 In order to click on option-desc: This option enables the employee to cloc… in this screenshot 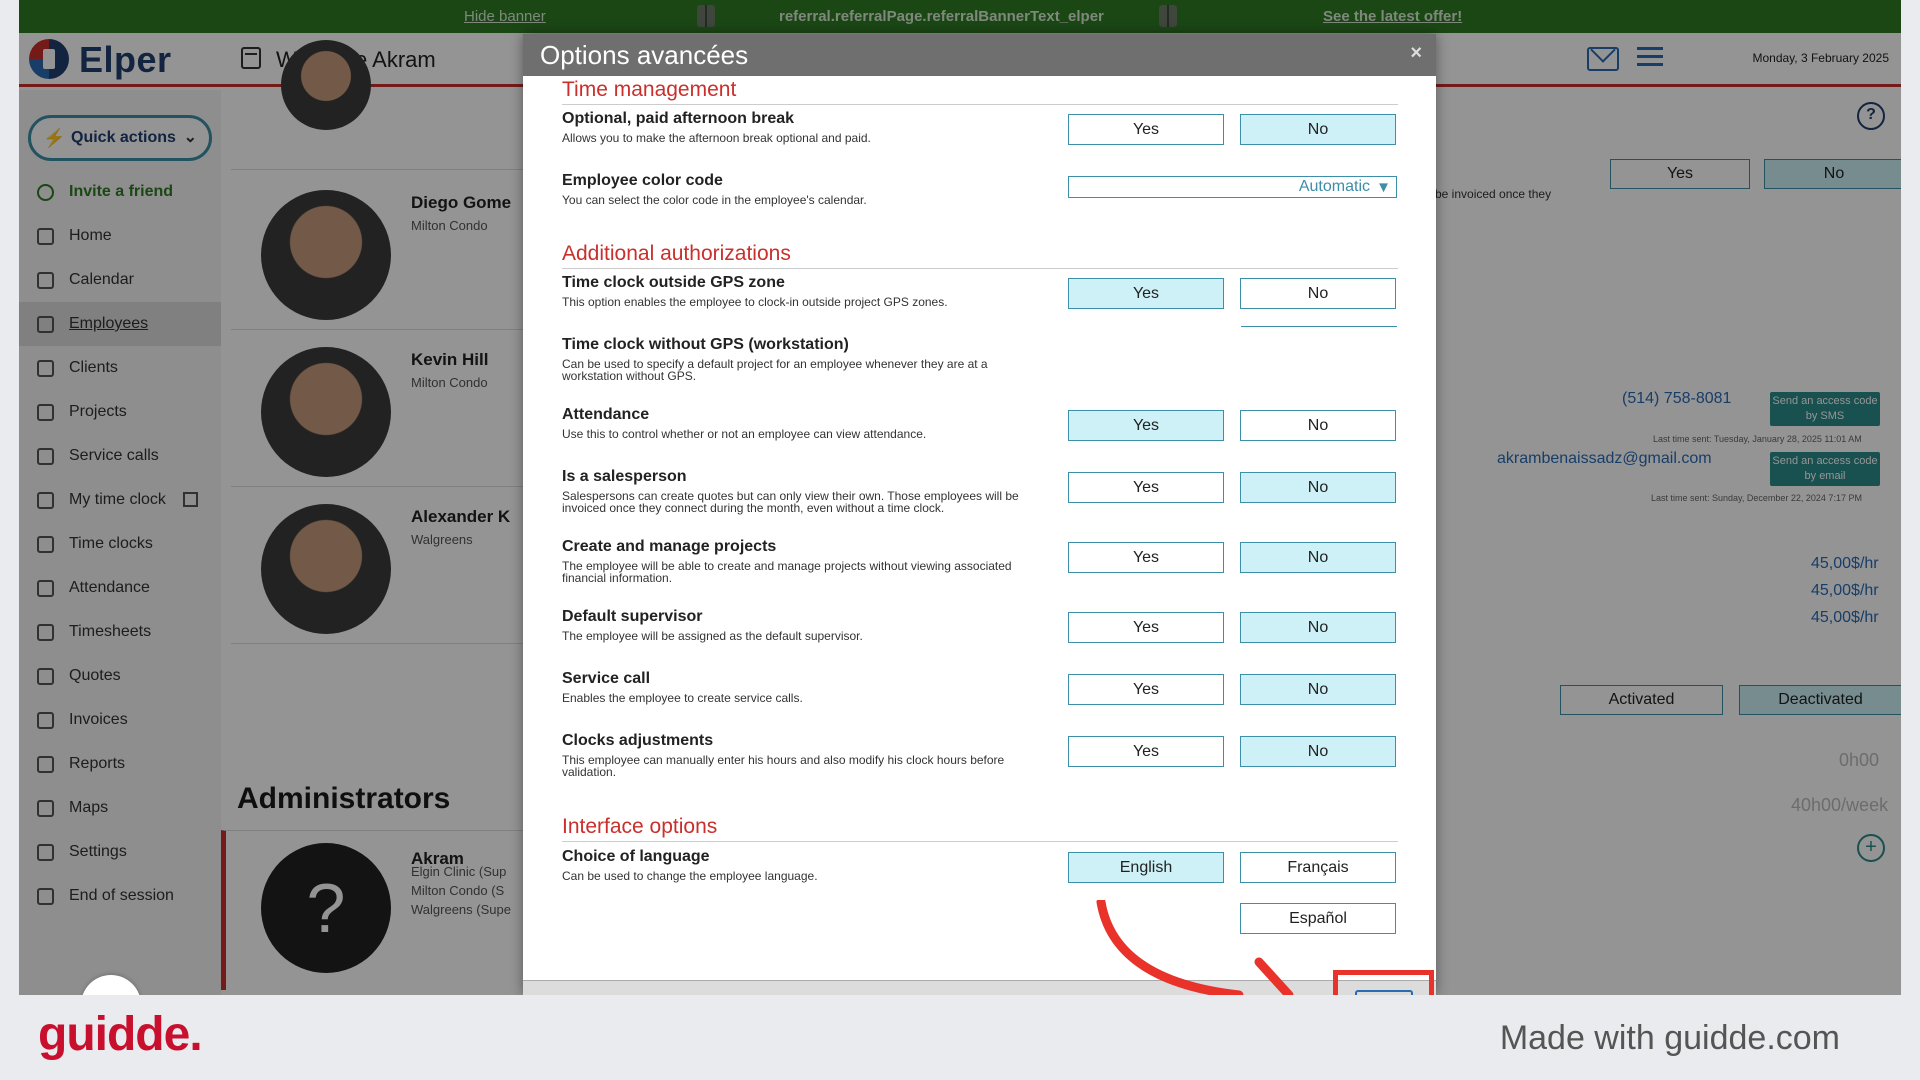, I will do `click(755, 302)`.